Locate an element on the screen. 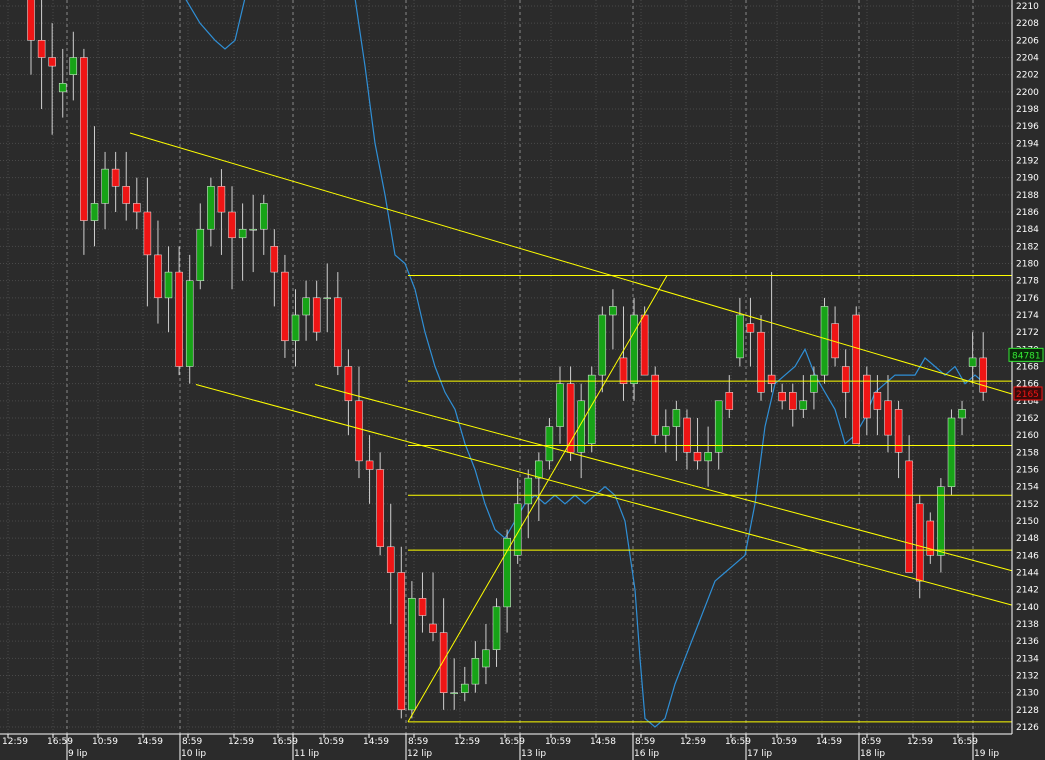  y-tick-label: 2202 is located at coordinates (1027, 76).